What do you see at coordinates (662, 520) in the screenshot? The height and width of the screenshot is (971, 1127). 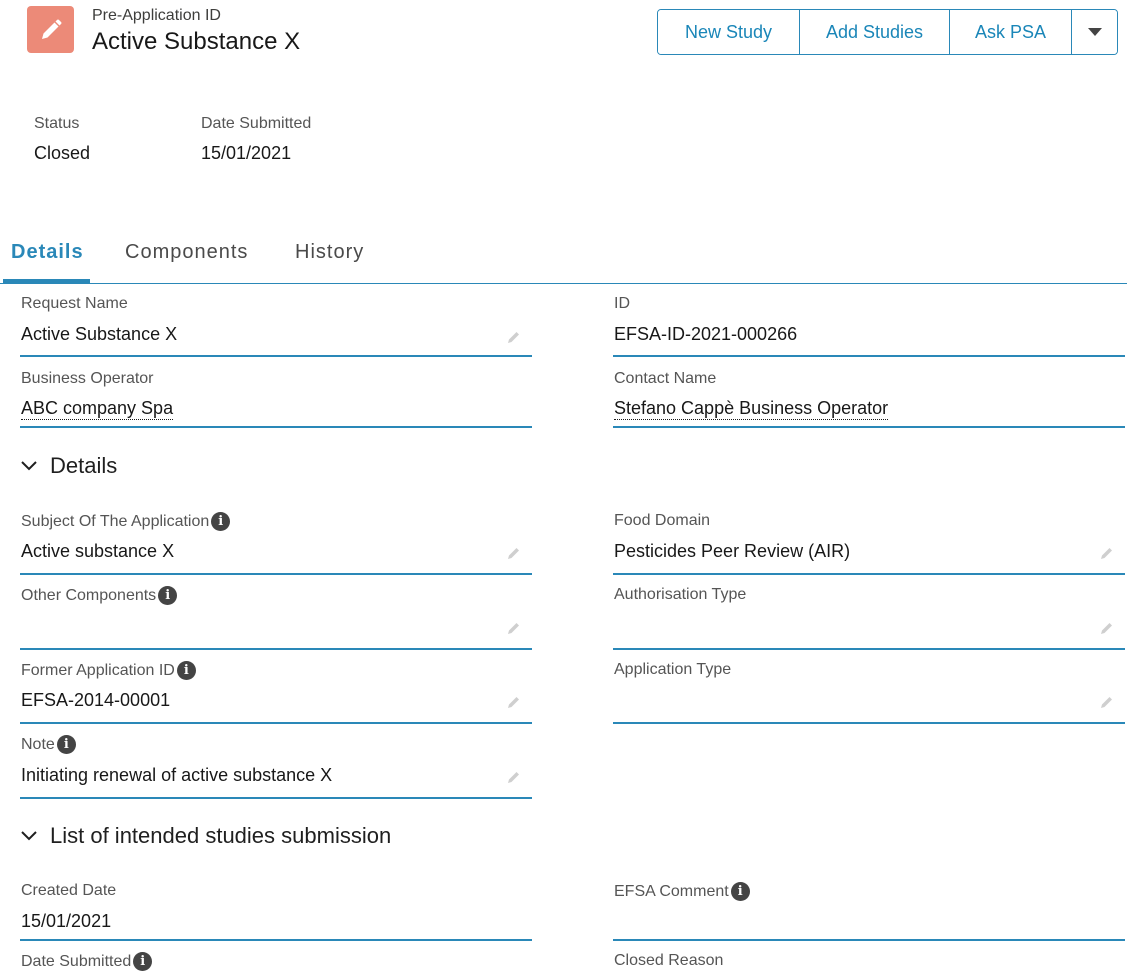 I see `food-domain-label: Food Domain` at bounding box center [662, 520].